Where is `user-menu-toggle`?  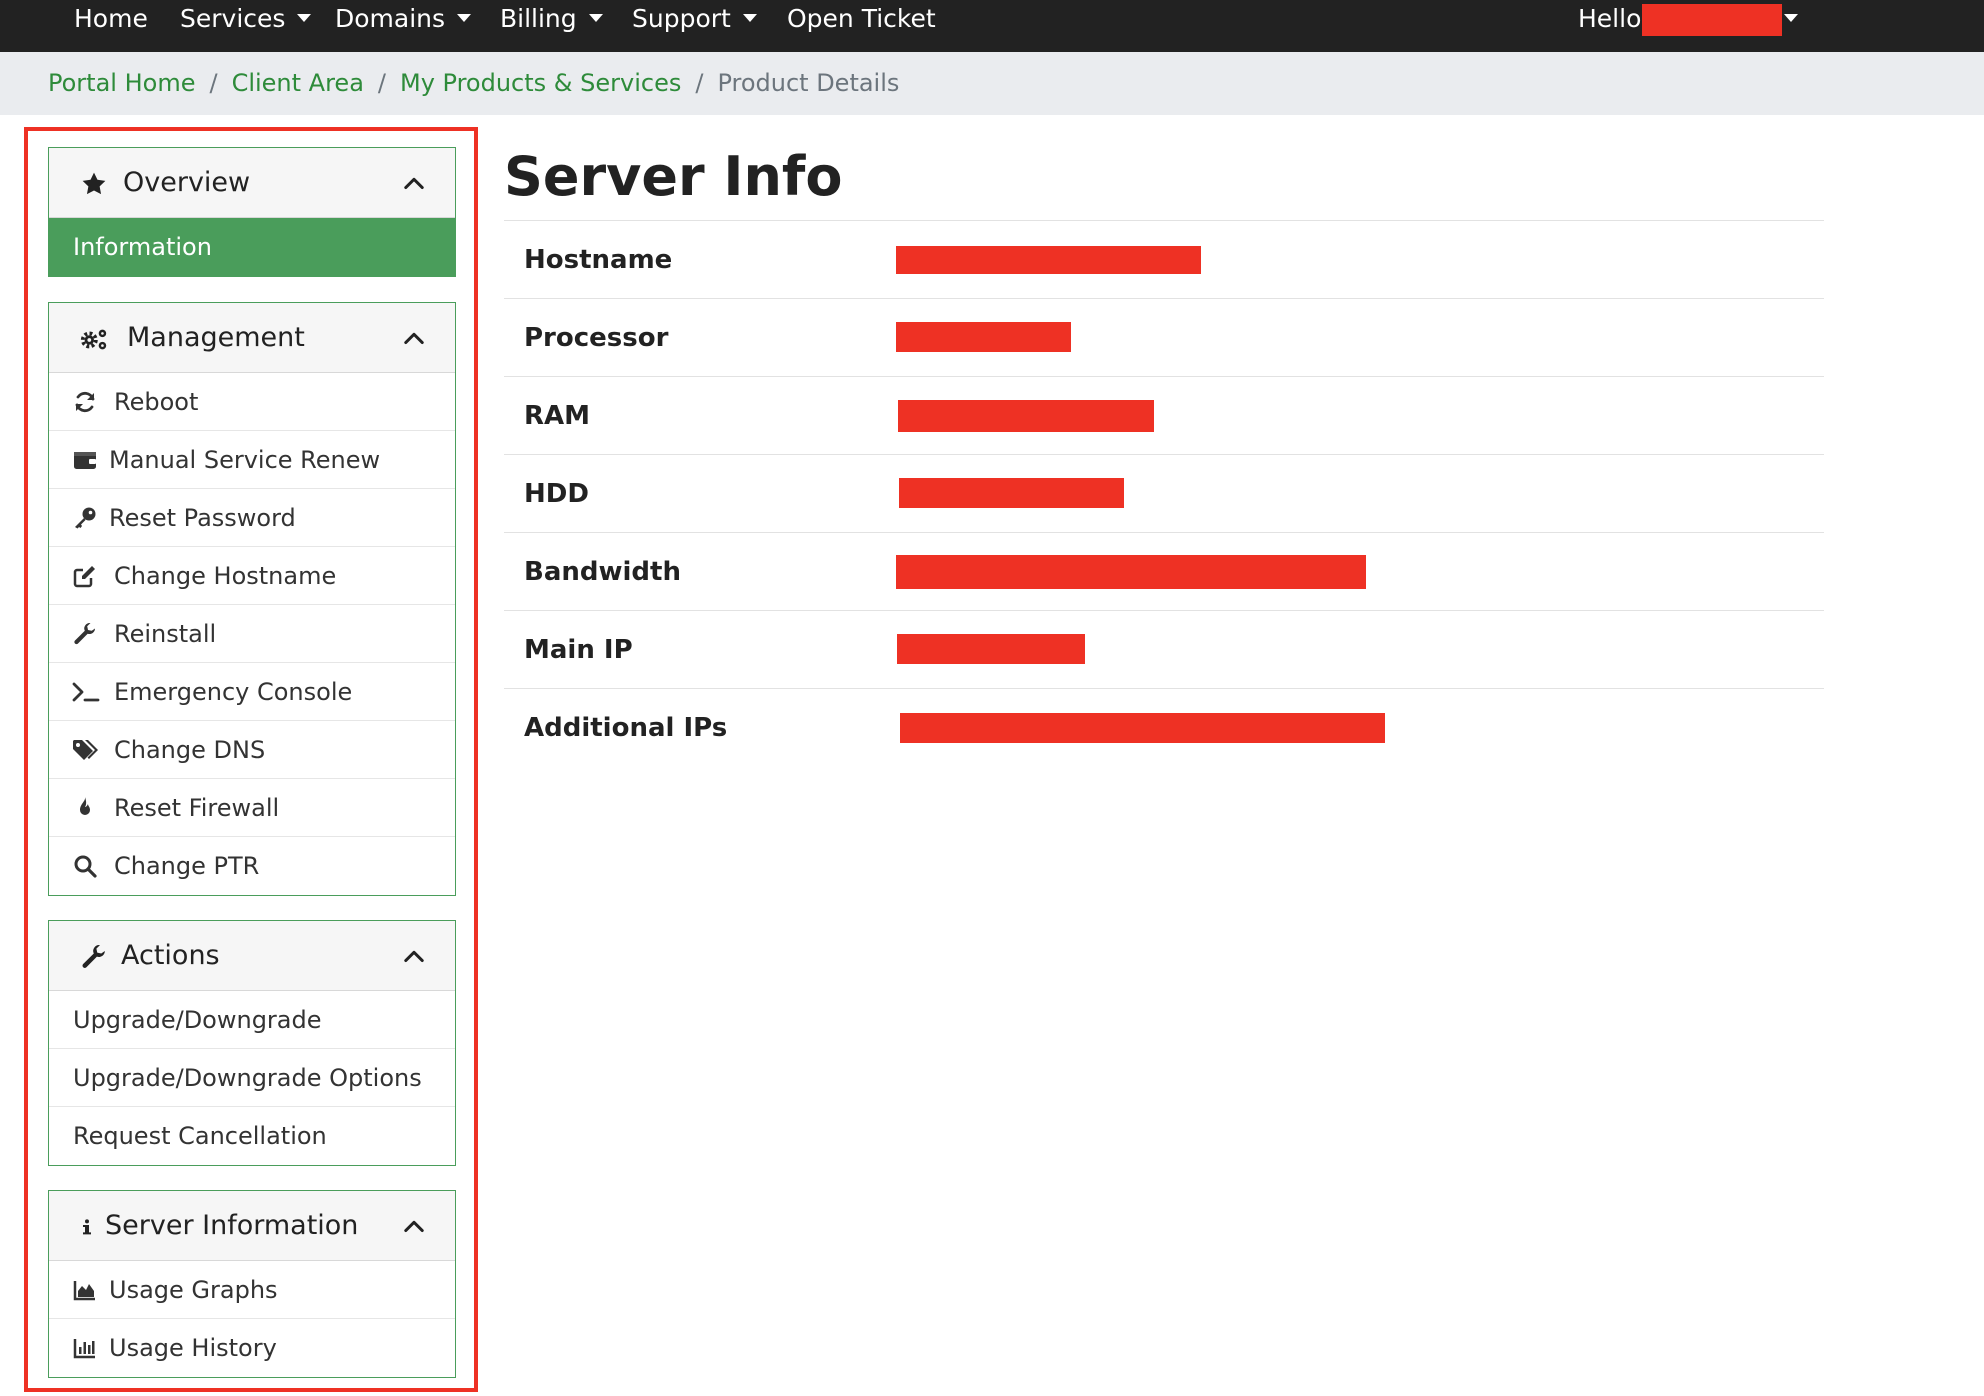
user-menu-toggle is located at coordinates (1785, 19).